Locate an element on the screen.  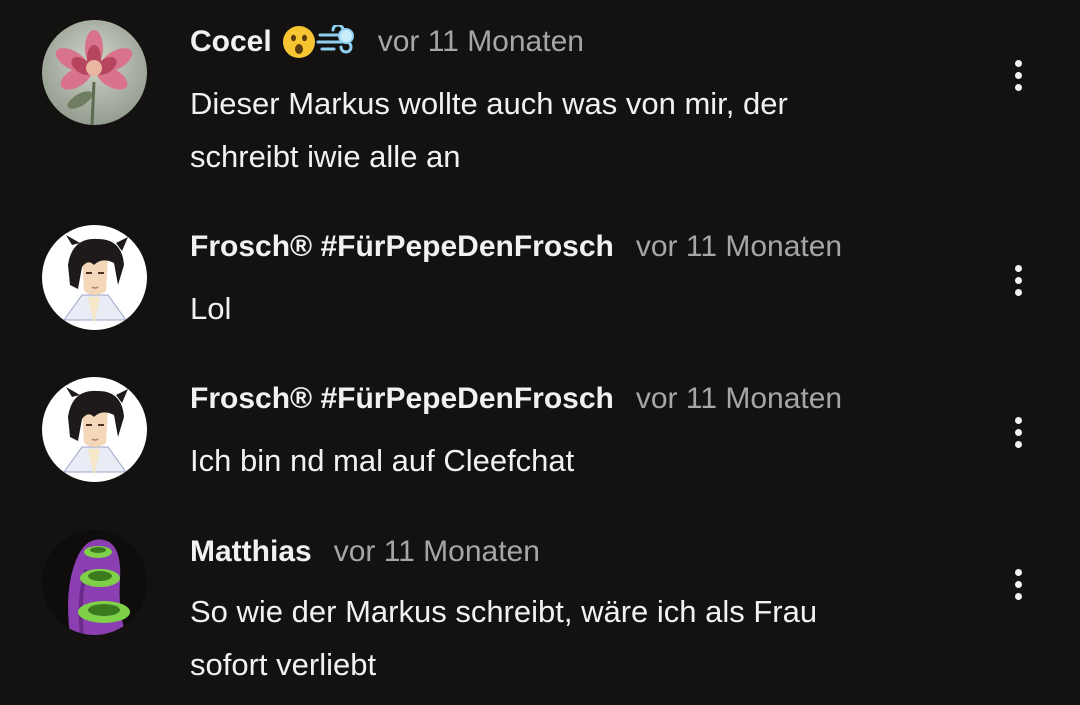
astonished-face-icon is located at coordinates (298, 42).